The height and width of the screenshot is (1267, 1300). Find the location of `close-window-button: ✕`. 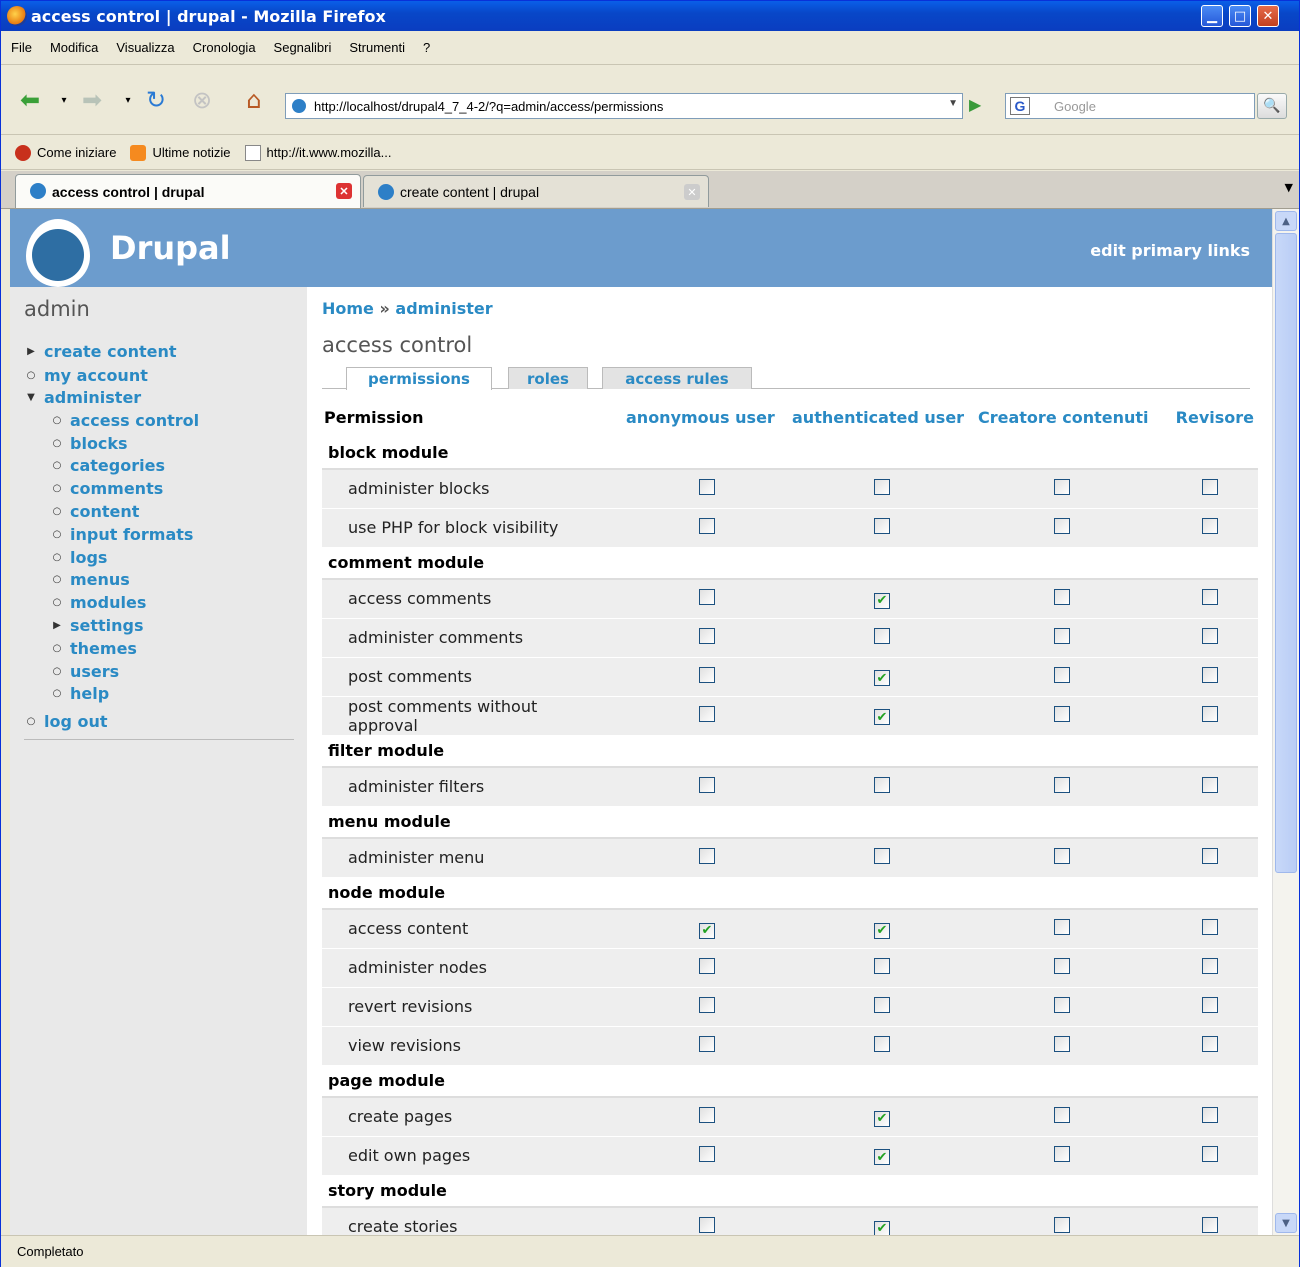

close-window-button: ✕ is located at coordinates (1268, 16).